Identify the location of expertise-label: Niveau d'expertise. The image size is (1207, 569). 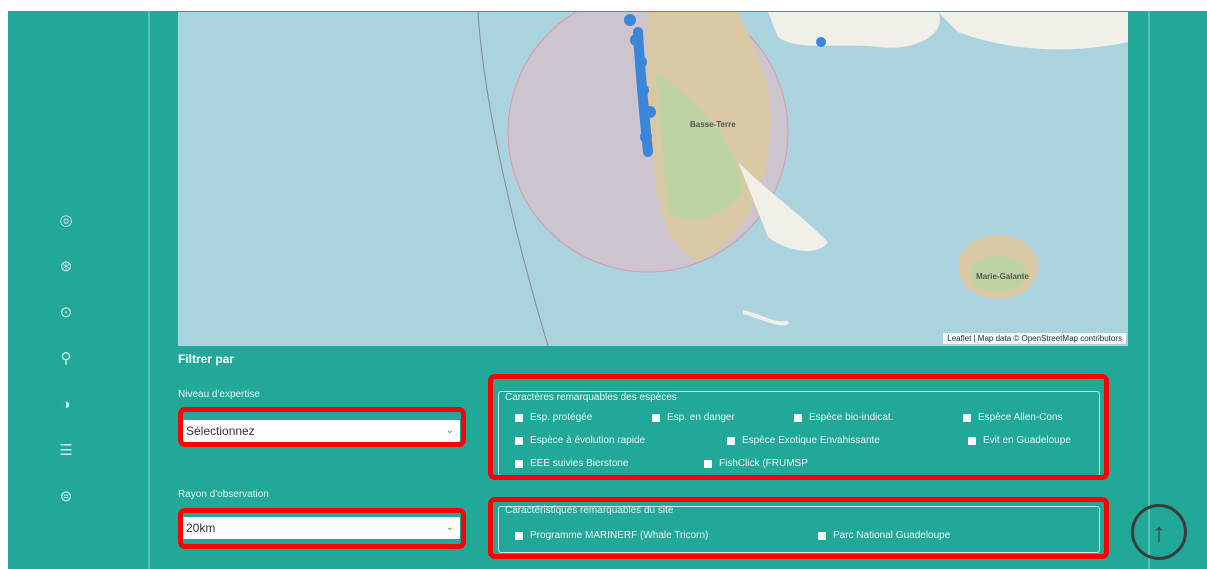
(219, 394).